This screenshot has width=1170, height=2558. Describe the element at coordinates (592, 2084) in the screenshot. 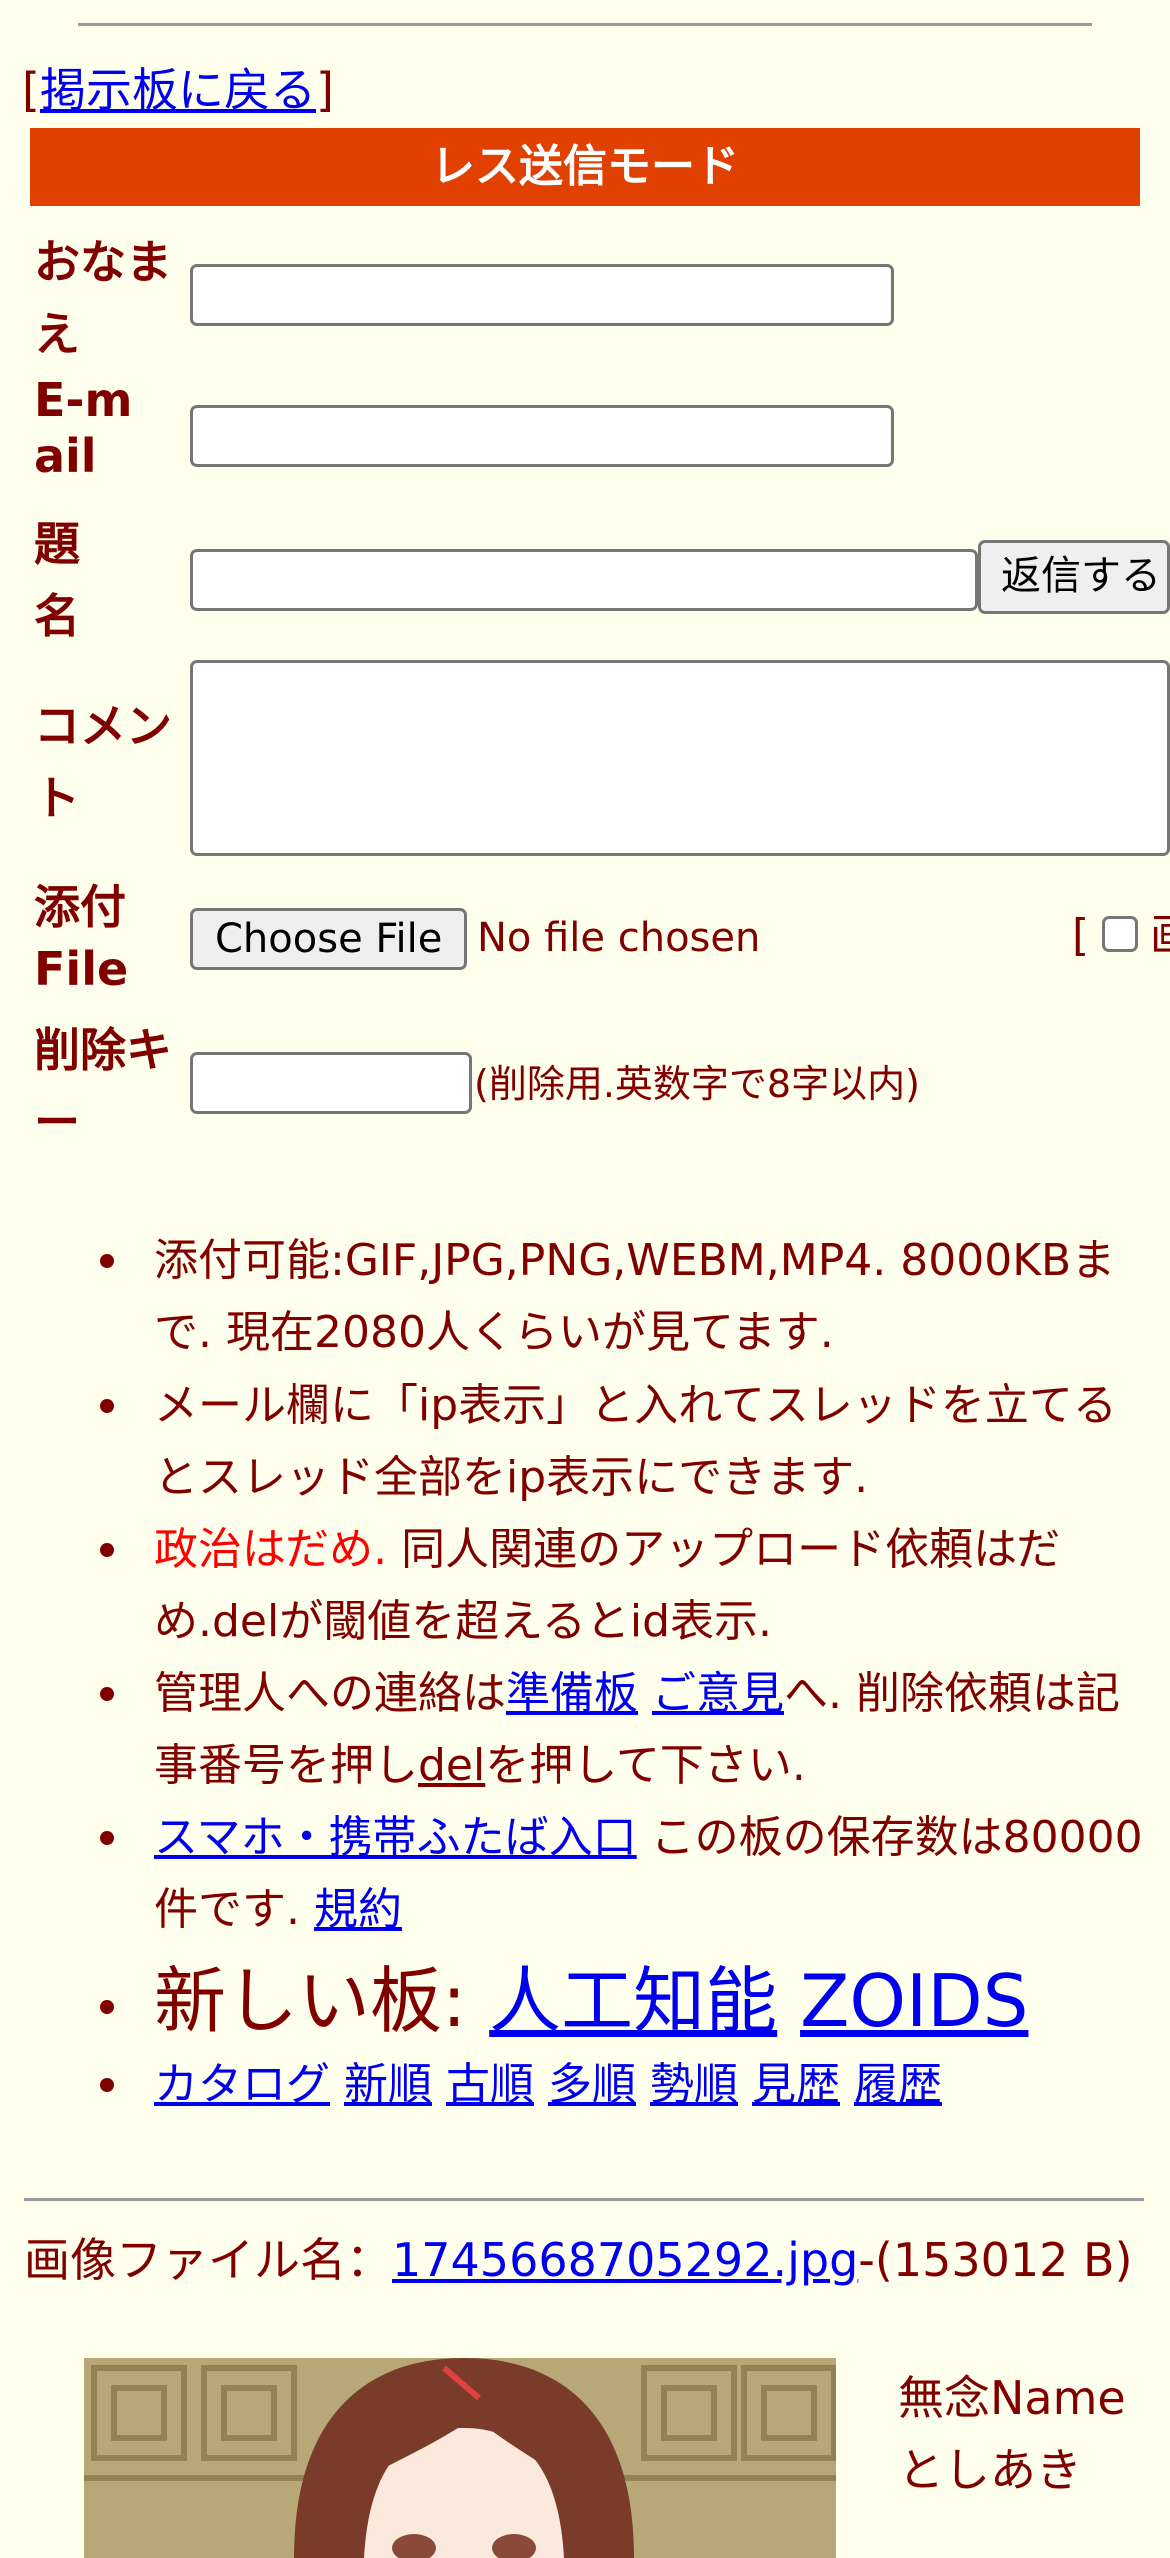

I see `sort-many-link: 多順` at that location.